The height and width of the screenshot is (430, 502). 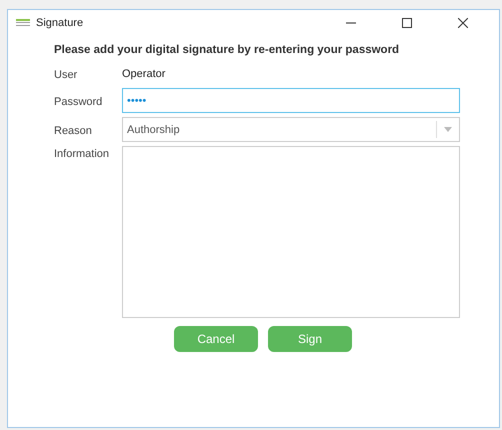 What do you see at coordinates (216, 339) in the screenshot?
I see `cancel-button: Cancel` at bounding box center [216, 339].